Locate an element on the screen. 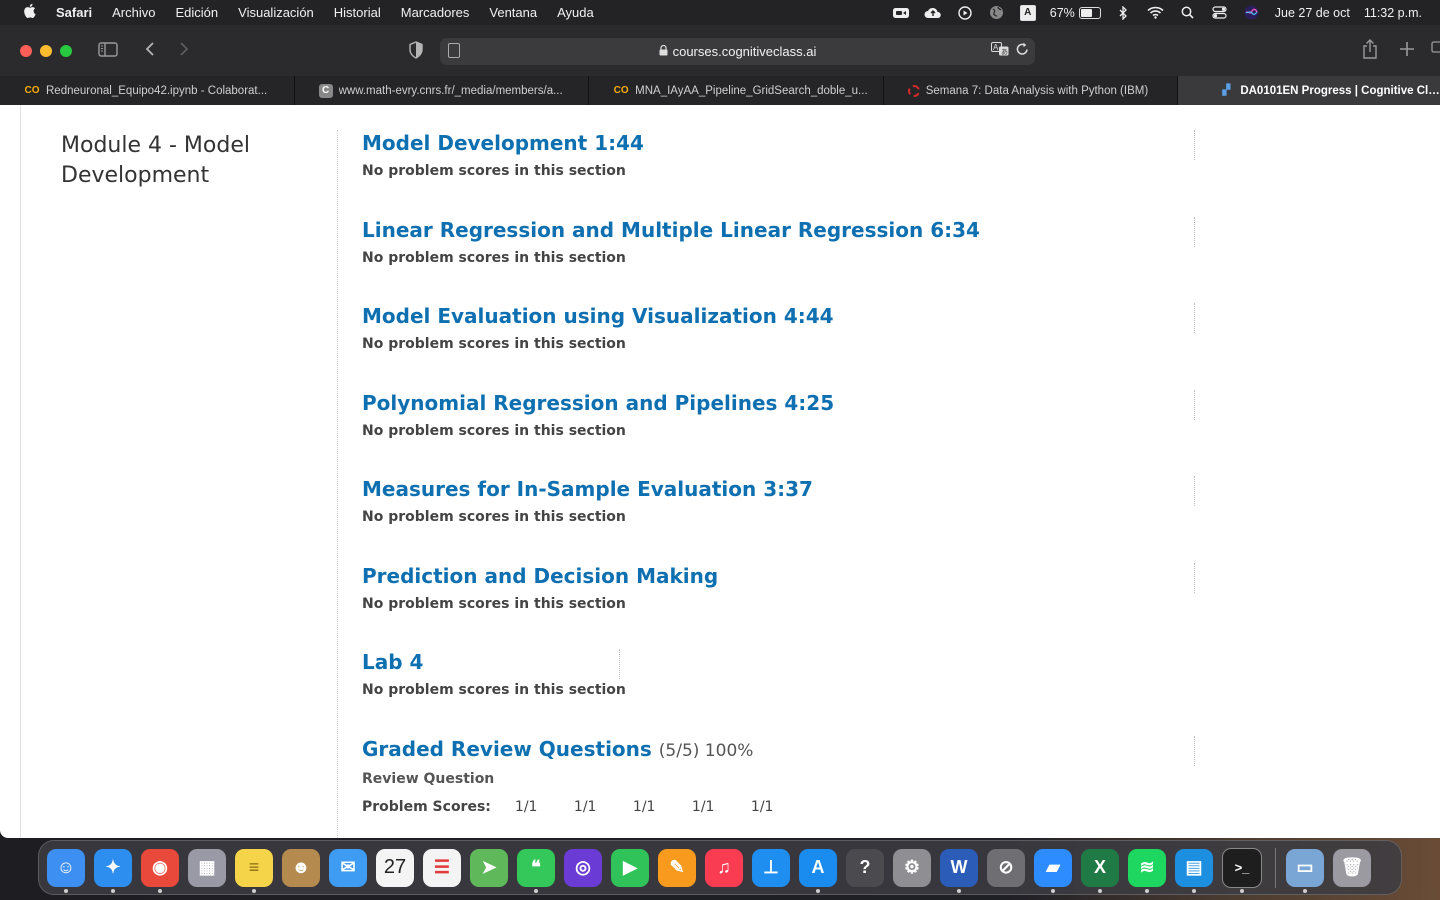 This screenshot has height=900, width=1440. section-title-link: Measures for In-Sample Evaluation 3:37 is located at coordinates (779, 489).